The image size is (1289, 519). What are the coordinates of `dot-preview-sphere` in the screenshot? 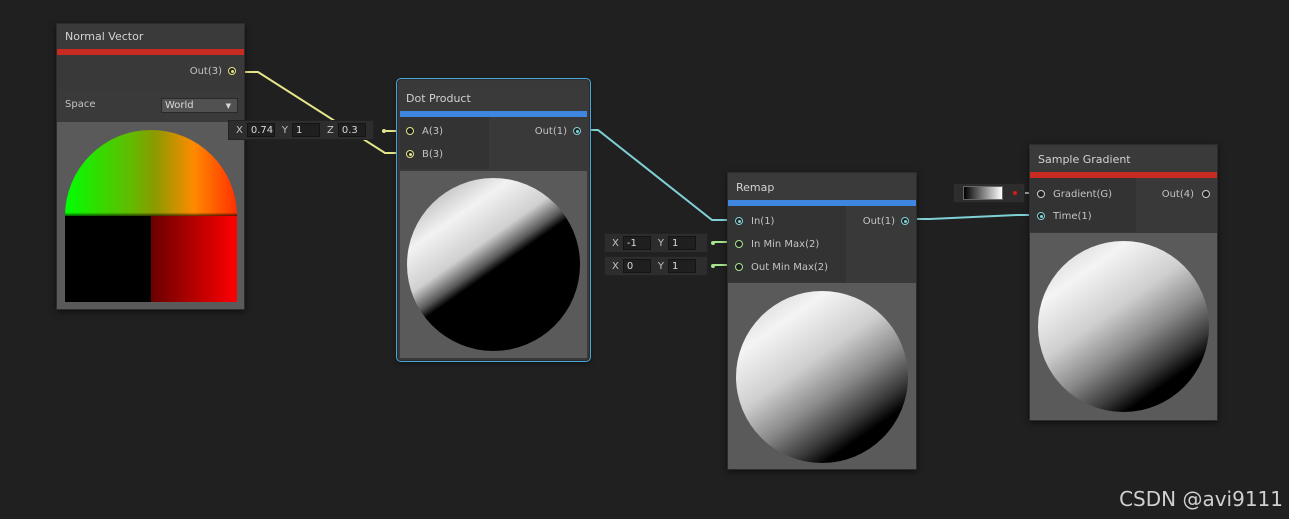 It's located at (493, 264).